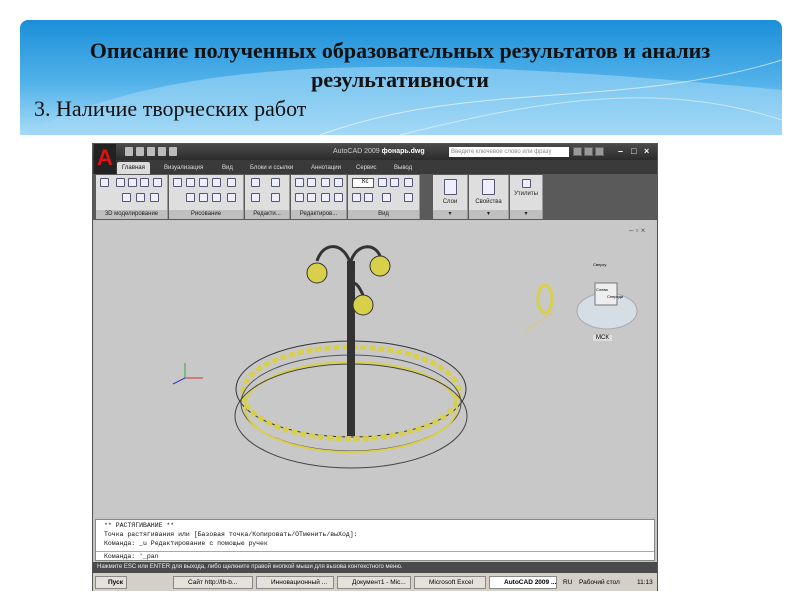 This screenshot has width=800, height=600. What do you see at coordinates (154, 197) in the screenshot?
I see `3d-move-icon` at bounding box center [154, 197].